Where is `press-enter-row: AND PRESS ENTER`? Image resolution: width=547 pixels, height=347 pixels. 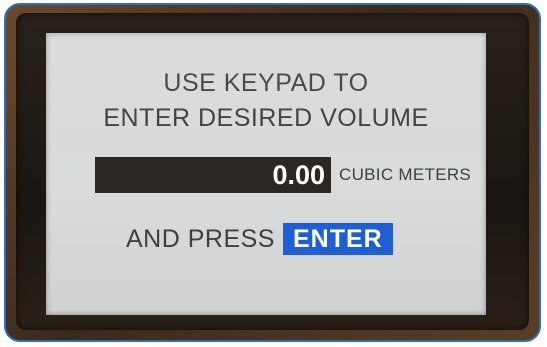 press-enter-row: AND PRESS ENTER is located at coordinates (259, 239).